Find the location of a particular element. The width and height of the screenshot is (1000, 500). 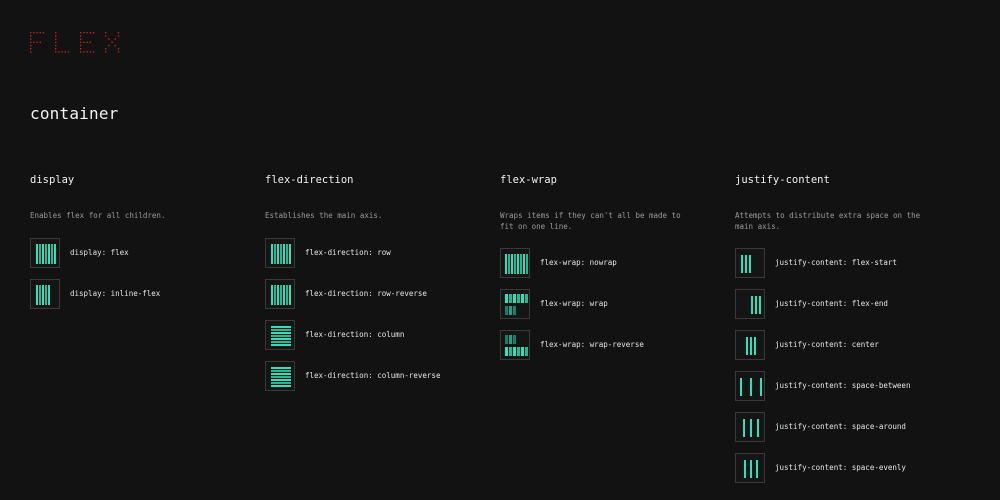

flex-logo is located at coordinates (80, 43).